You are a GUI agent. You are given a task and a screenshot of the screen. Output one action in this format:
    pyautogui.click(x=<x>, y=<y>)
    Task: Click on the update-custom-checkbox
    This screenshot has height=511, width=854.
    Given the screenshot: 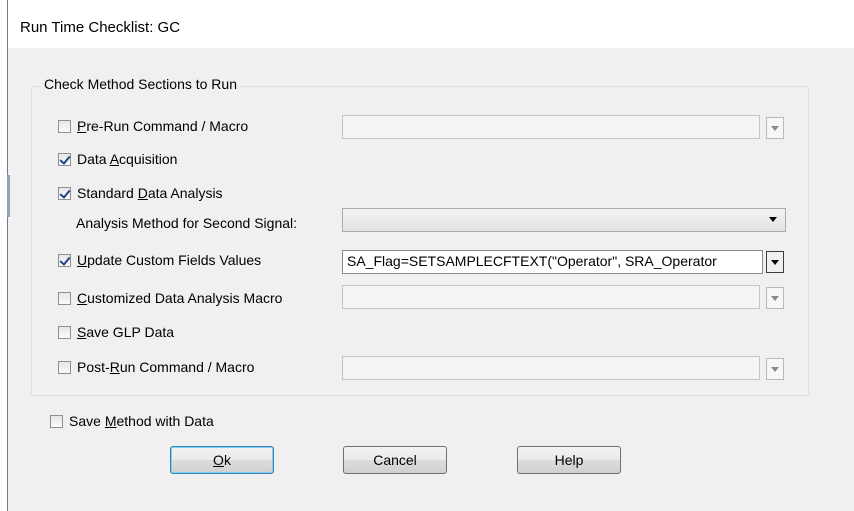 What is the action you would take?
    pyautogui.click(x=64, y=260)
    